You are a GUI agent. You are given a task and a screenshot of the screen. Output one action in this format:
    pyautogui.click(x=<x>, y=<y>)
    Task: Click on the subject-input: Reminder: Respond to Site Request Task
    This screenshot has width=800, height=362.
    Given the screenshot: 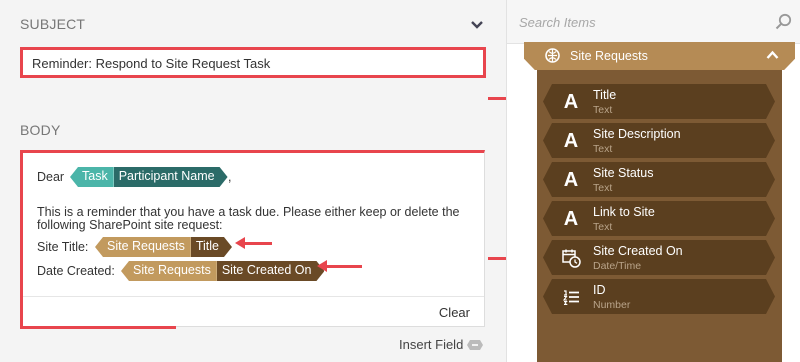 What is the action you would take?
    pyautogui.click(x=253, y=62)
    